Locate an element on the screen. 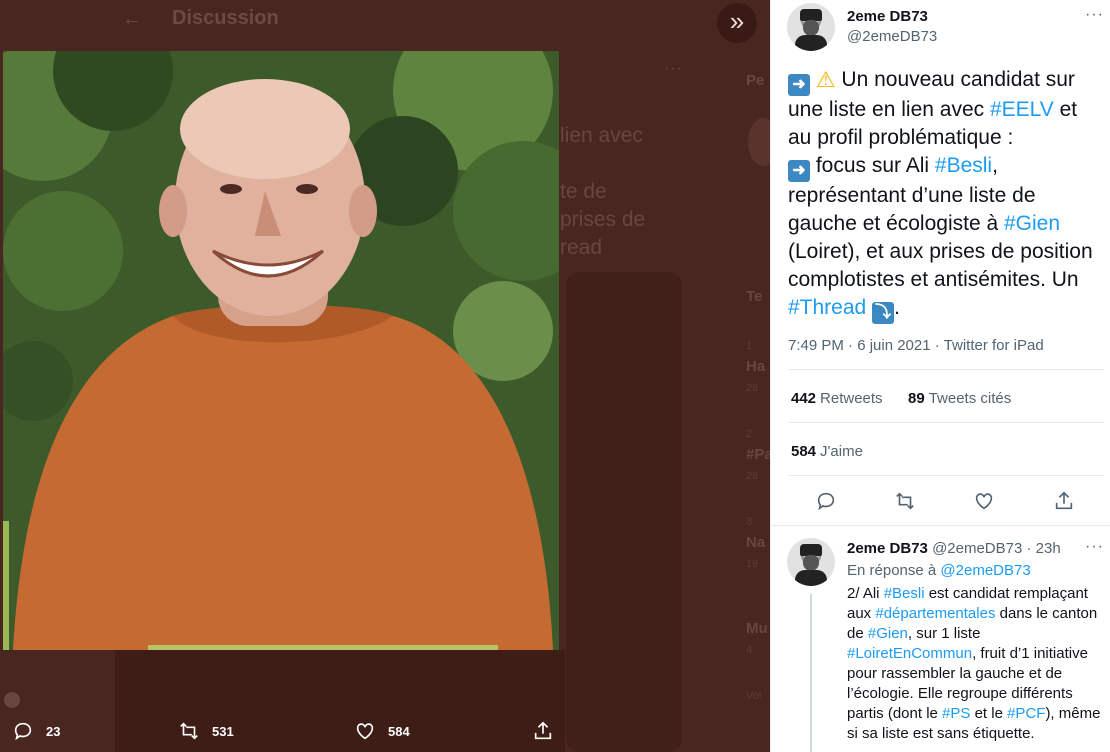  photo-retweet-count: 531 is located at coordinates (223, 731).